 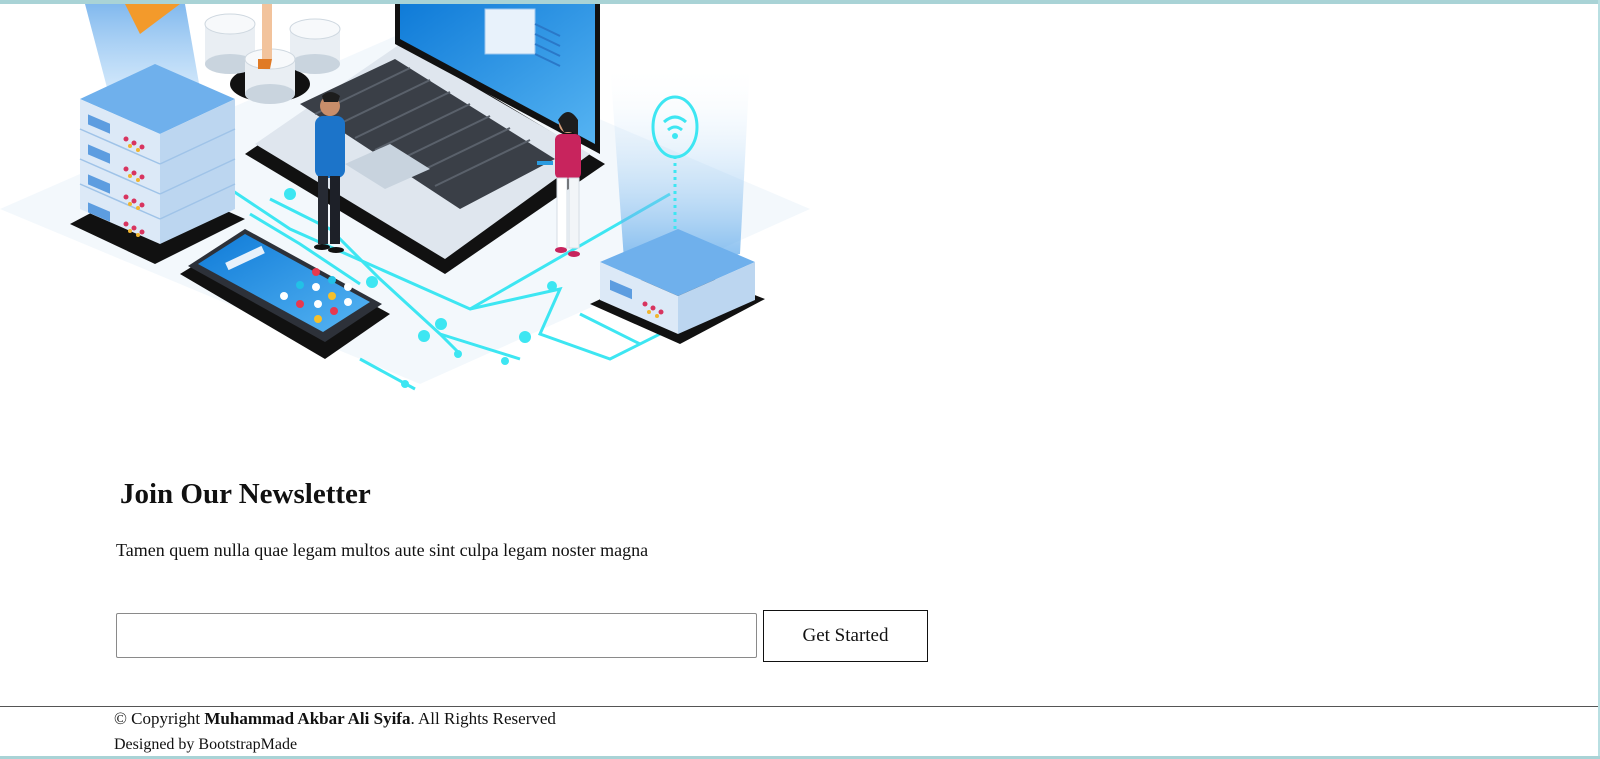 I want to click on get-started-button: Get Started, so click(x=845, y=636).